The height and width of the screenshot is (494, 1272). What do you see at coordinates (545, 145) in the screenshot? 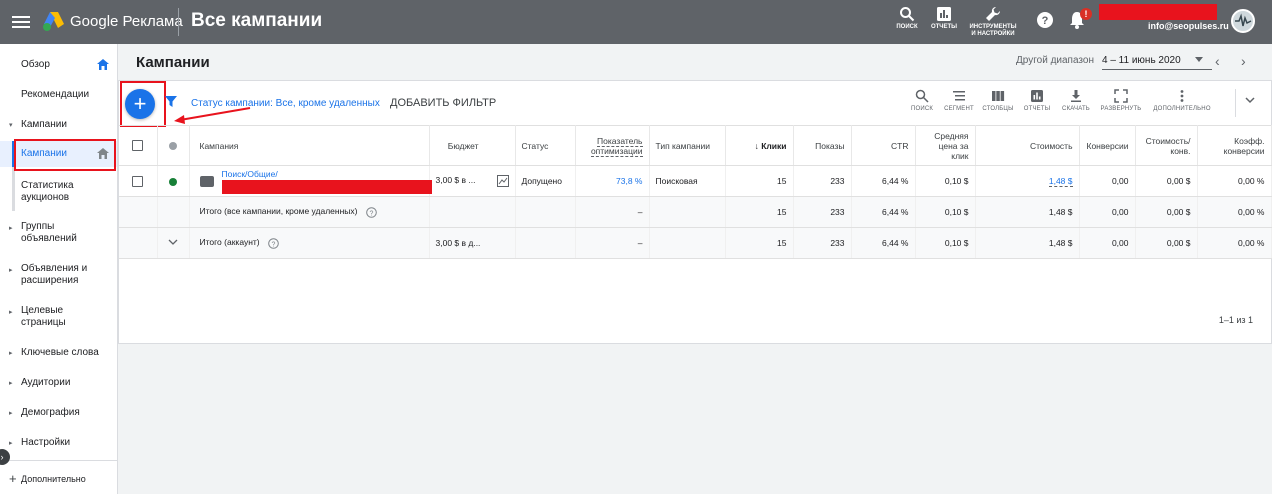
I see `col-status: Статус` at bounding box center [545, 145].